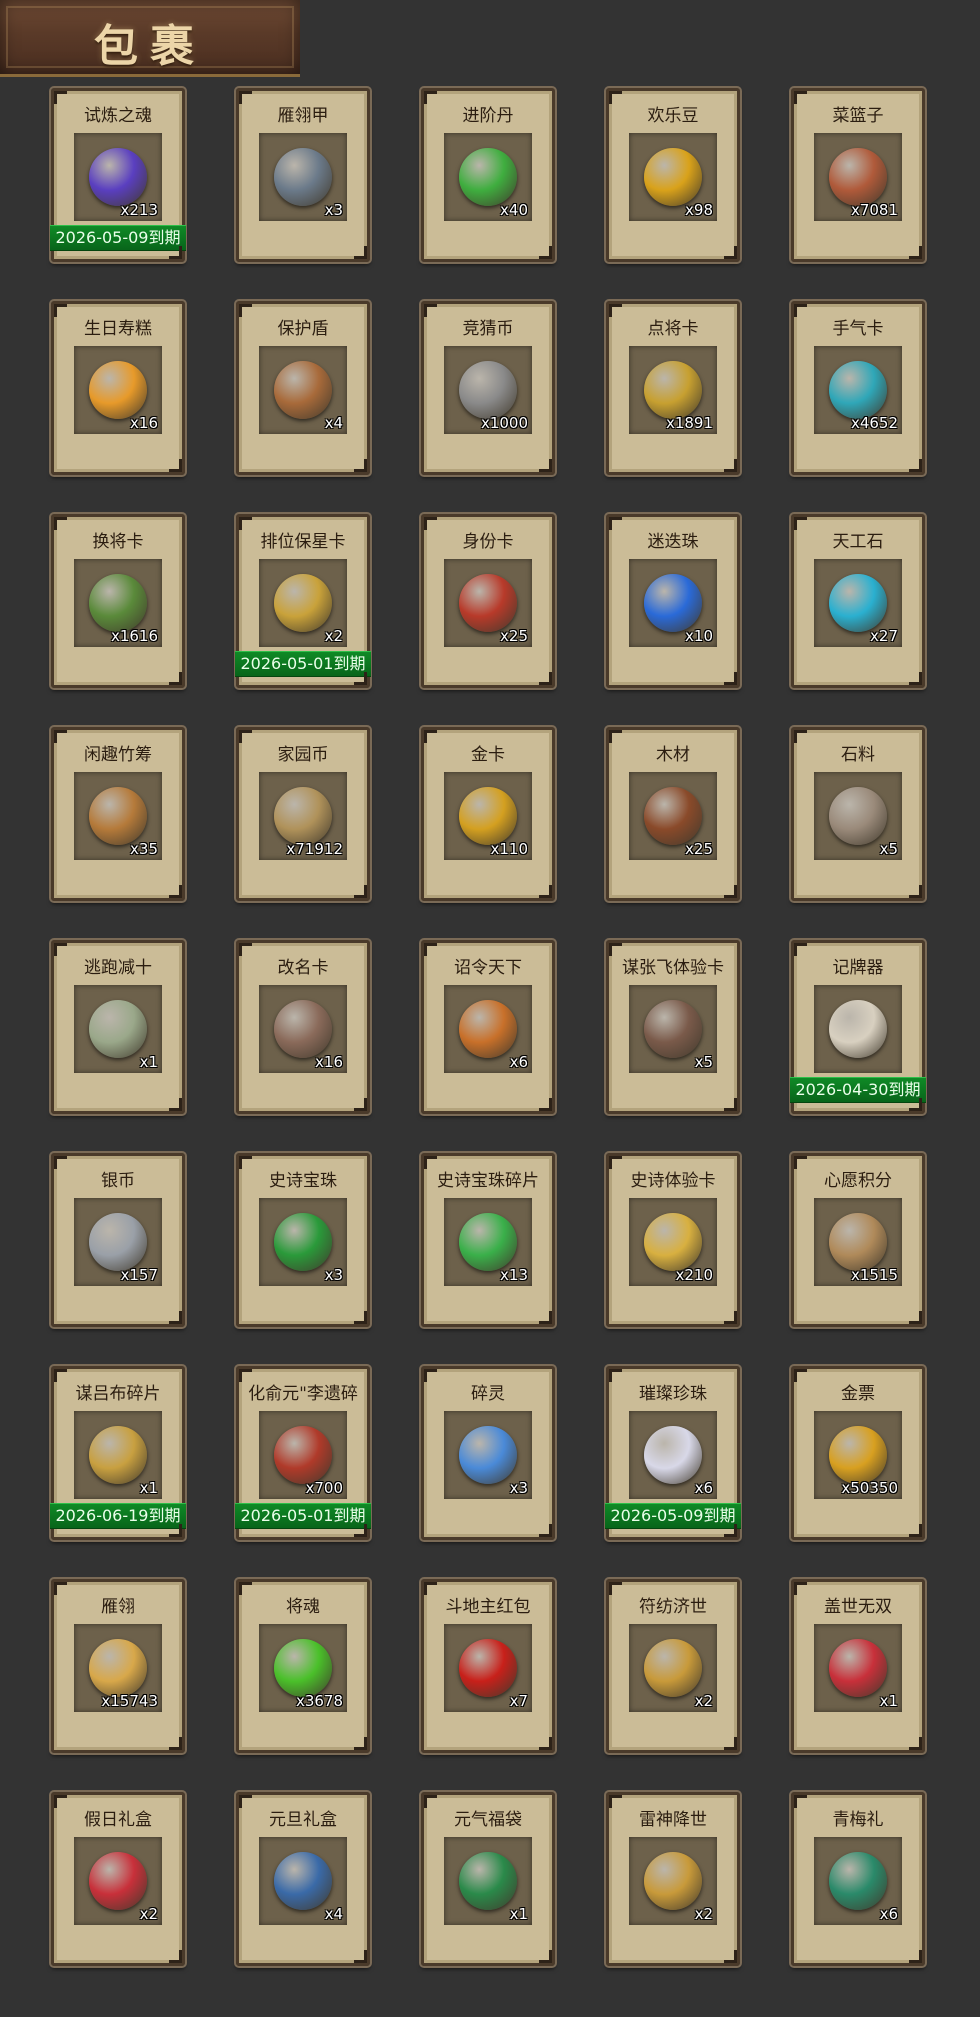 This screenshot has height=2017, width=980. I want to click on item-name: 金票, so click(858, 1394).